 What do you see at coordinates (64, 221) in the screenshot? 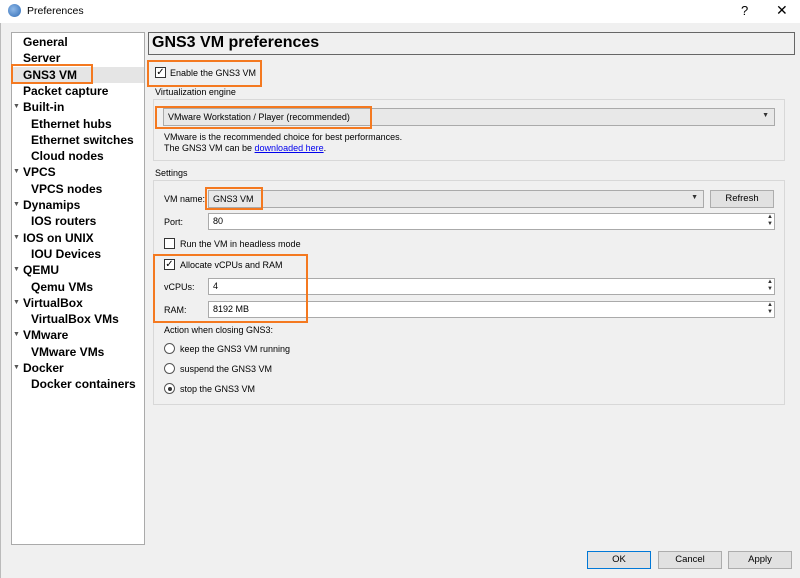
I see `sidebar-item-label: IOS routers` at bounding box center [64, 221].